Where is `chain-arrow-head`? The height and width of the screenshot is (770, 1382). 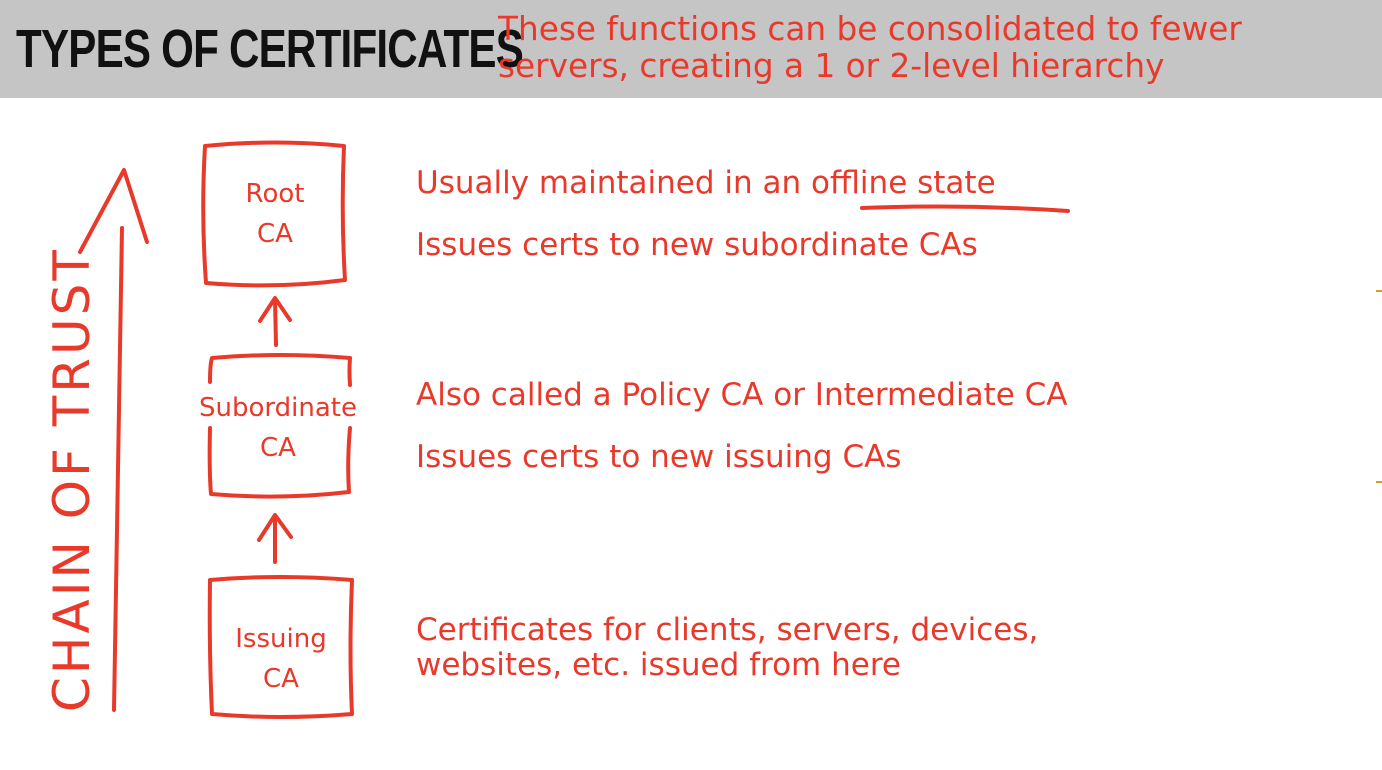 chain-arrow-head is located at coordinates (113, 211).